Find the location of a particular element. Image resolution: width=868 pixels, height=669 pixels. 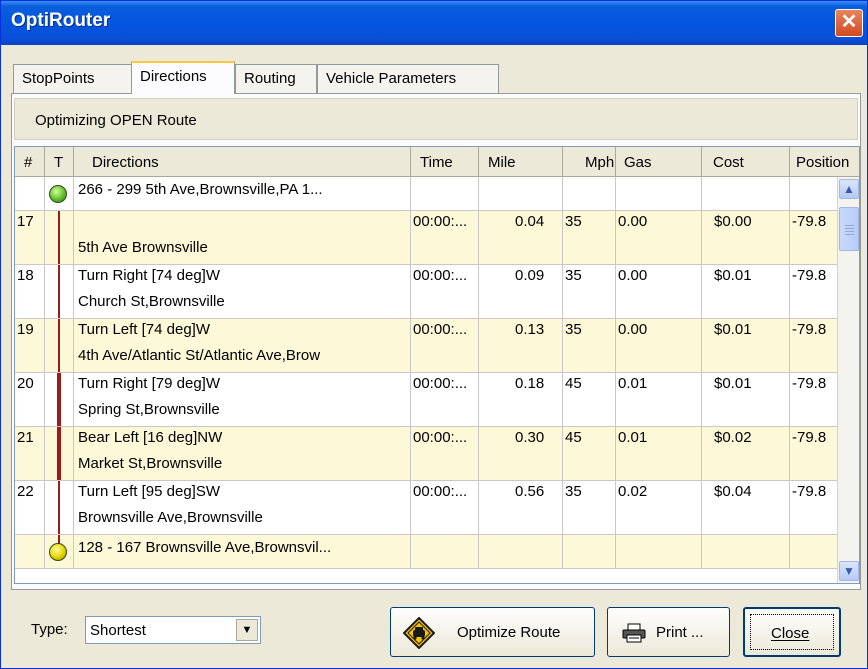

tab-directions: Directions is located at coordinates (183, 77).